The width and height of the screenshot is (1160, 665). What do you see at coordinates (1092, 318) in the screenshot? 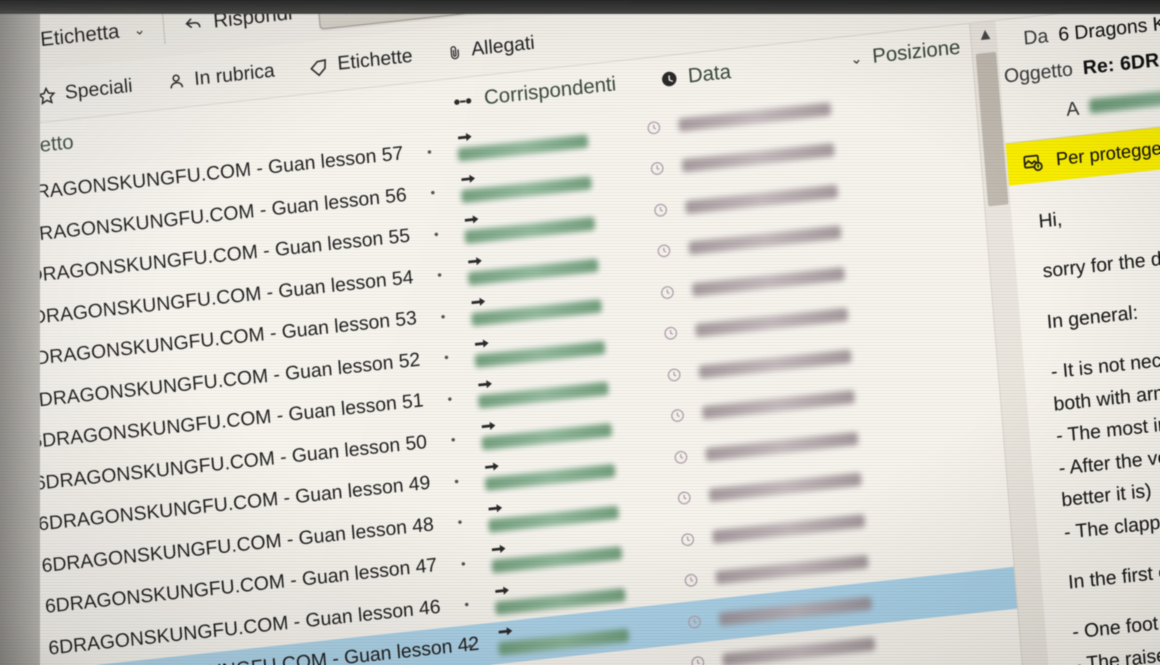
I see `body-section1-title: In general:` at bounding box center [1092, 318].